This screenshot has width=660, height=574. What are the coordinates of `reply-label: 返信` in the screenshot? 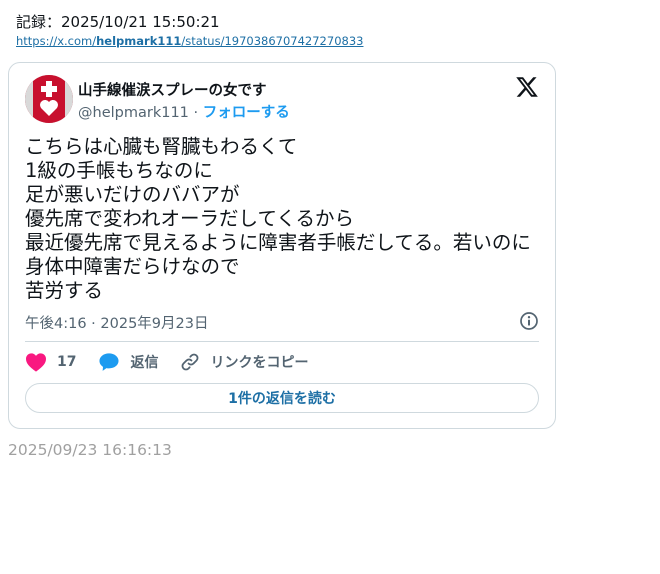 It's located at (144, 363).